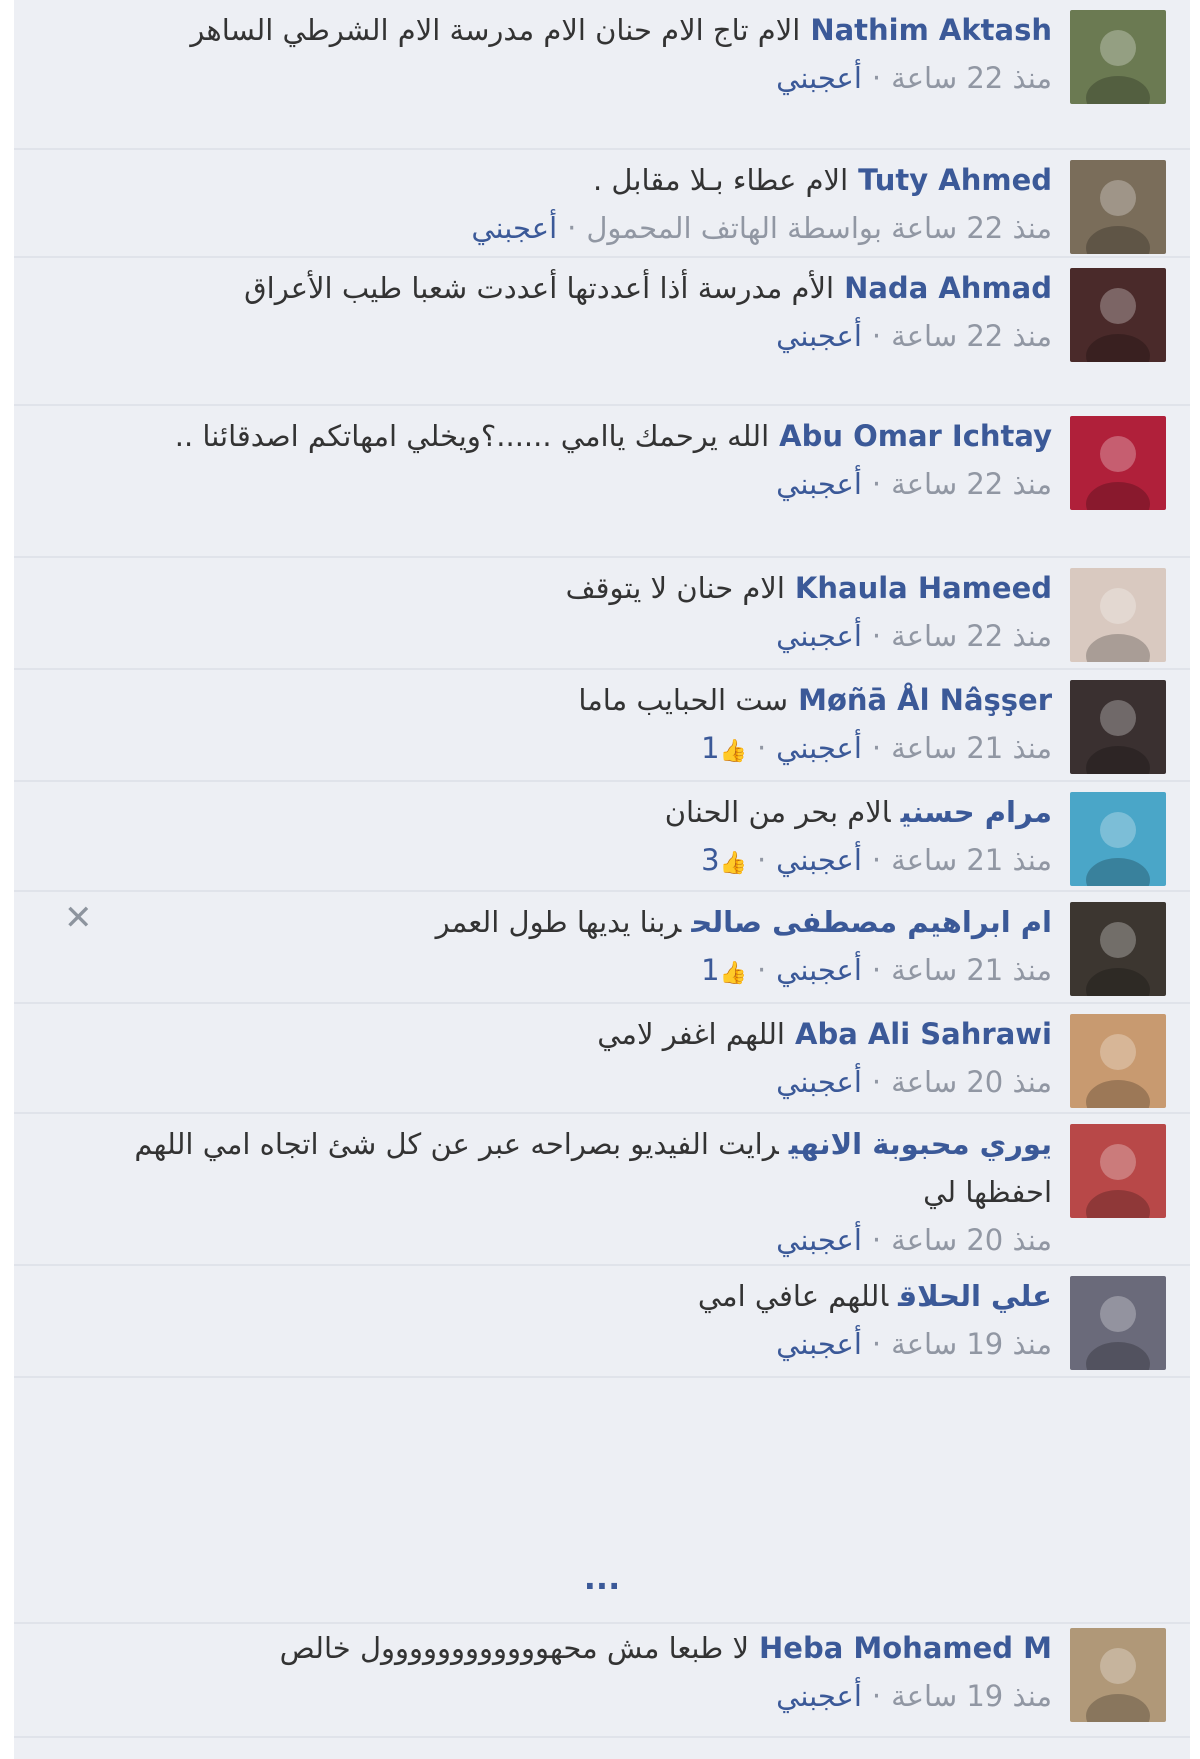 The height and width of the screenshot is (1759, 1200). I want to click on comment-author: يوري محبوبة الانهي, so click(920, 1144).